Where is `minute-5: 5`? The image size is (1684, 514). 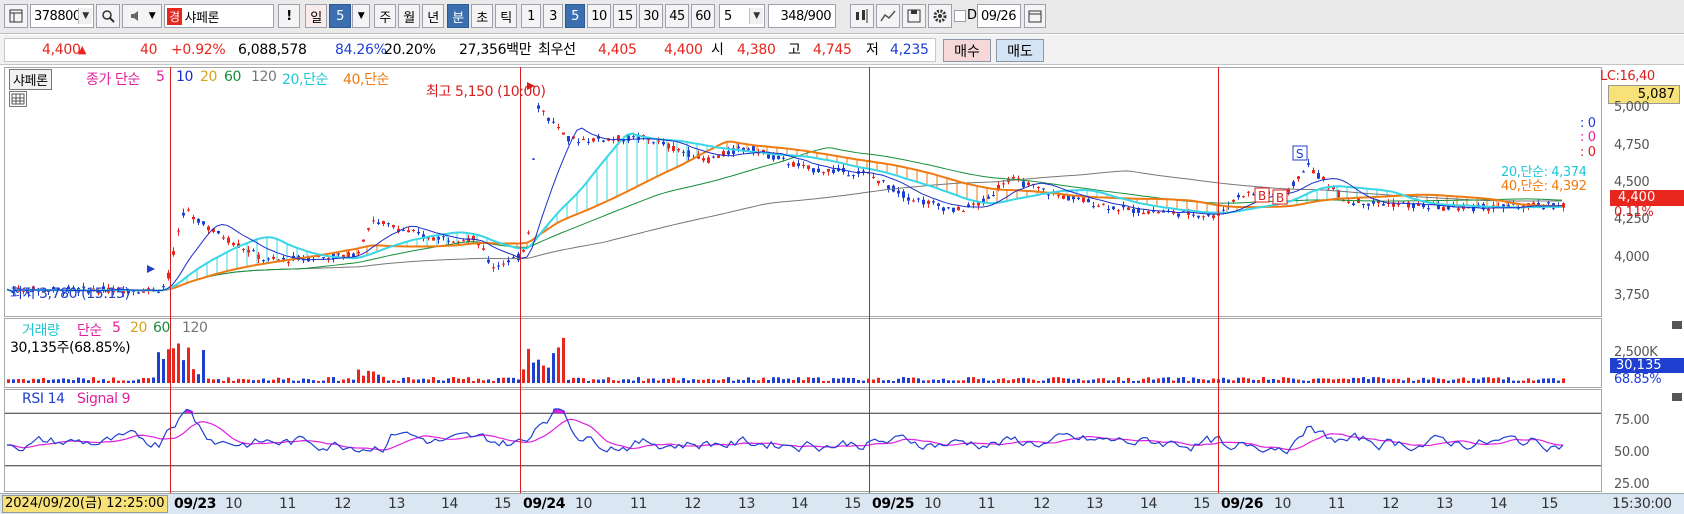 minute-5: 5 is located at coordinates (575, 16).